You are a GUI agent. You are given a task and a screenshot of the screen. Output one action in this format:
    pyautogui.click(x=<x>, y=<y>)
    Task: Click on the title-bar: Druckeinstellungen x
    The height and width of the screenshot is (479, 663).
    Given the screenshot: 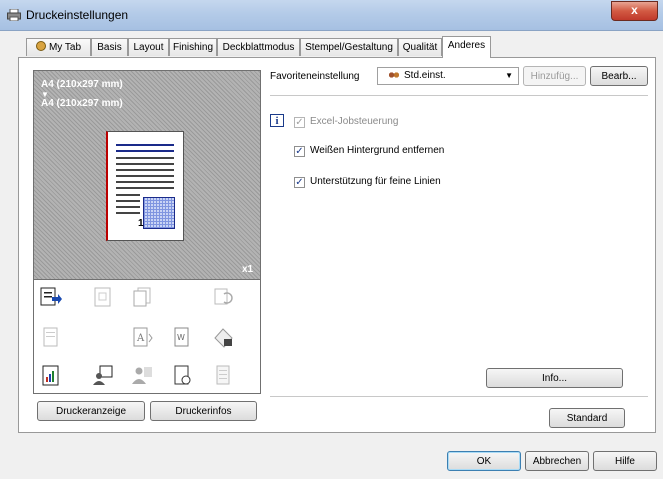 What is the action you would take?
    pyautogui.click(x=331, y=15)
    